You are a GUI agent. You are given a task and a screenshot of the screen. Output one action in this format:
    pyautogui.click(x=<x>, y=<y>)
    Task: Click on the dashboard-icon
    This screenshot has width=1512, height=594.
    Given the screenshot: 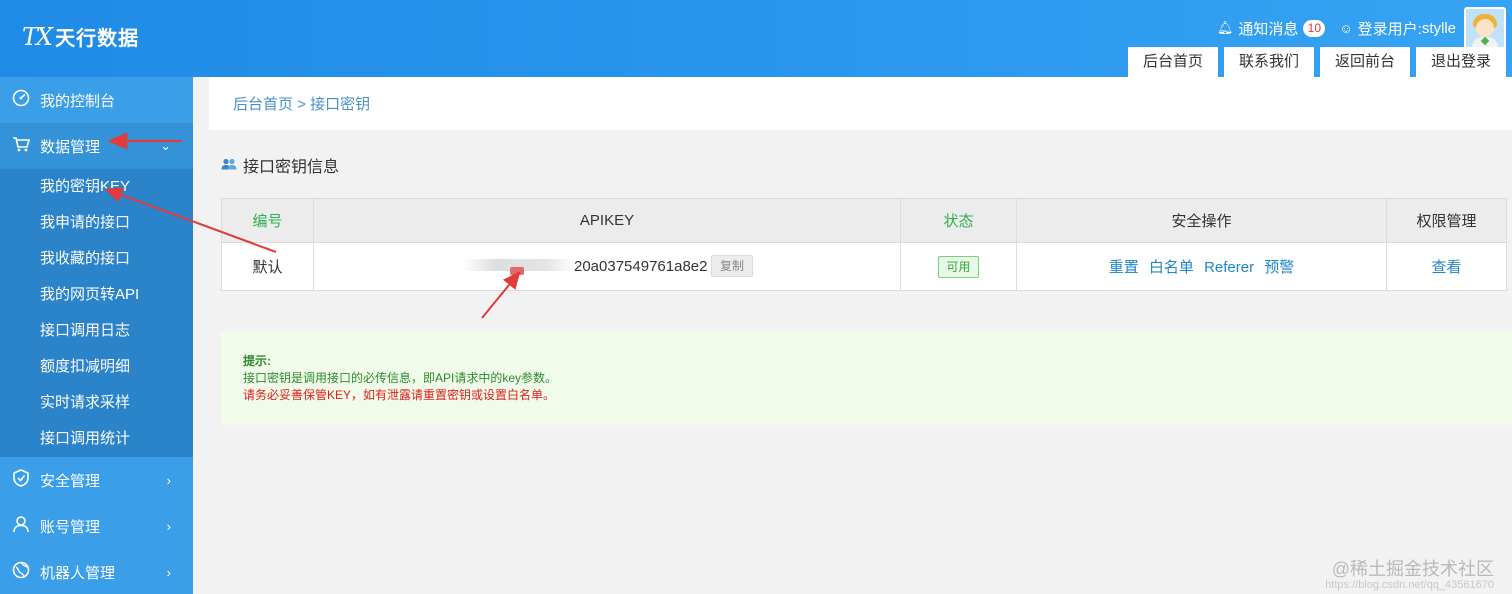 What is the action you would take?
    pyautogui.click(x=21, y=100)
    